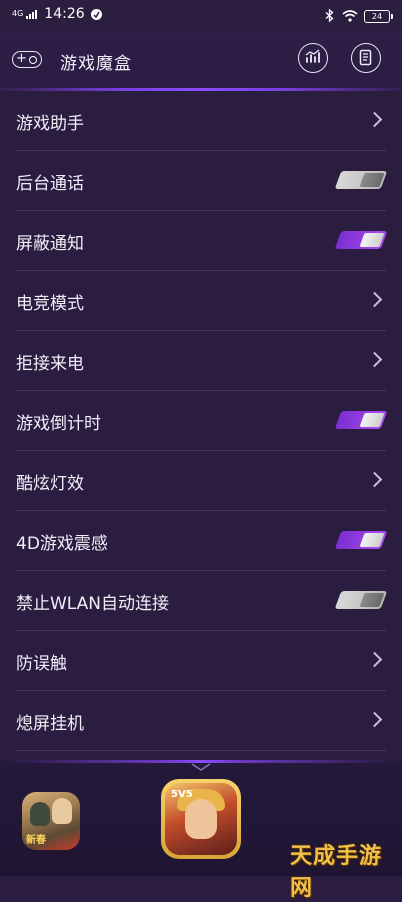 The height and width of the screenshot is (902, 402). Describe the element at coordinates (361, 180) in the screenshot. I see `background-call-toggle` at that location.